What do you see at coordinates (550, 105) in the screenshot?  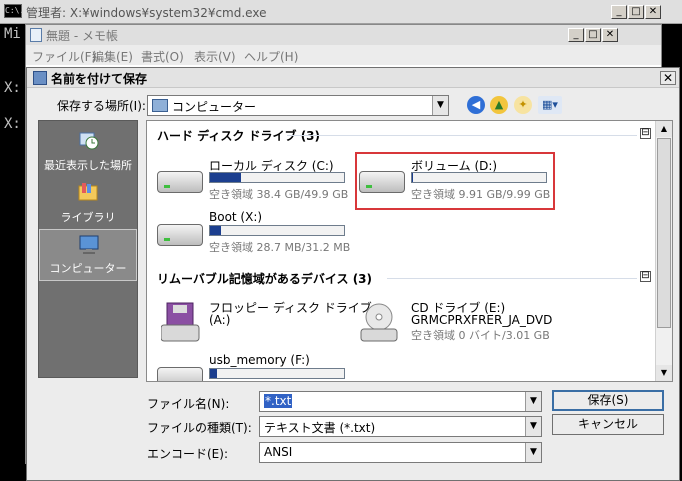 I see `view-menu-icon: ▦▾` at bounding box center [550, 105].